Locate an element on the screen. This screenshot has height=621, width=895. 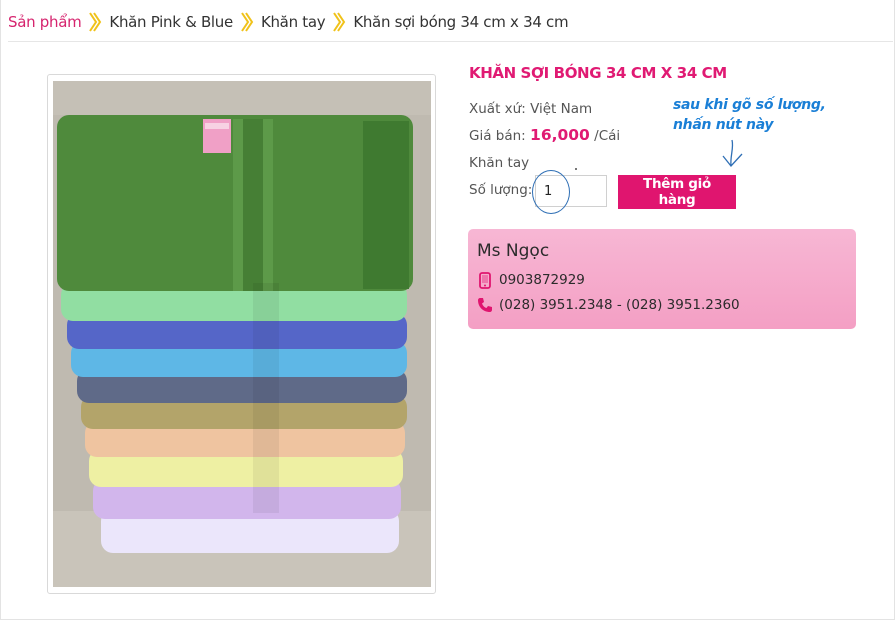
price-row: Giá bán: 16,000 /Cái is located at coordinates (544, 135).